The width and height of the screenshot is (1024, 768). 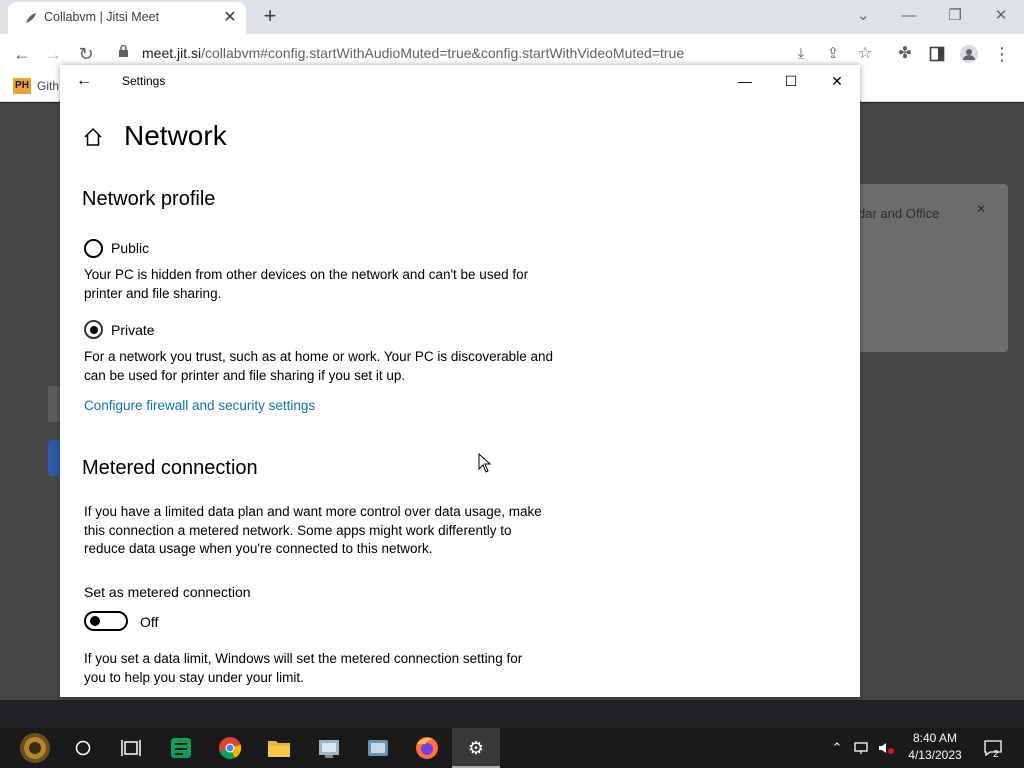 What do you see at coordinates (427, 748) in the screenshot?
I see `firefox-app-icon` at bounding box center [427, 748].